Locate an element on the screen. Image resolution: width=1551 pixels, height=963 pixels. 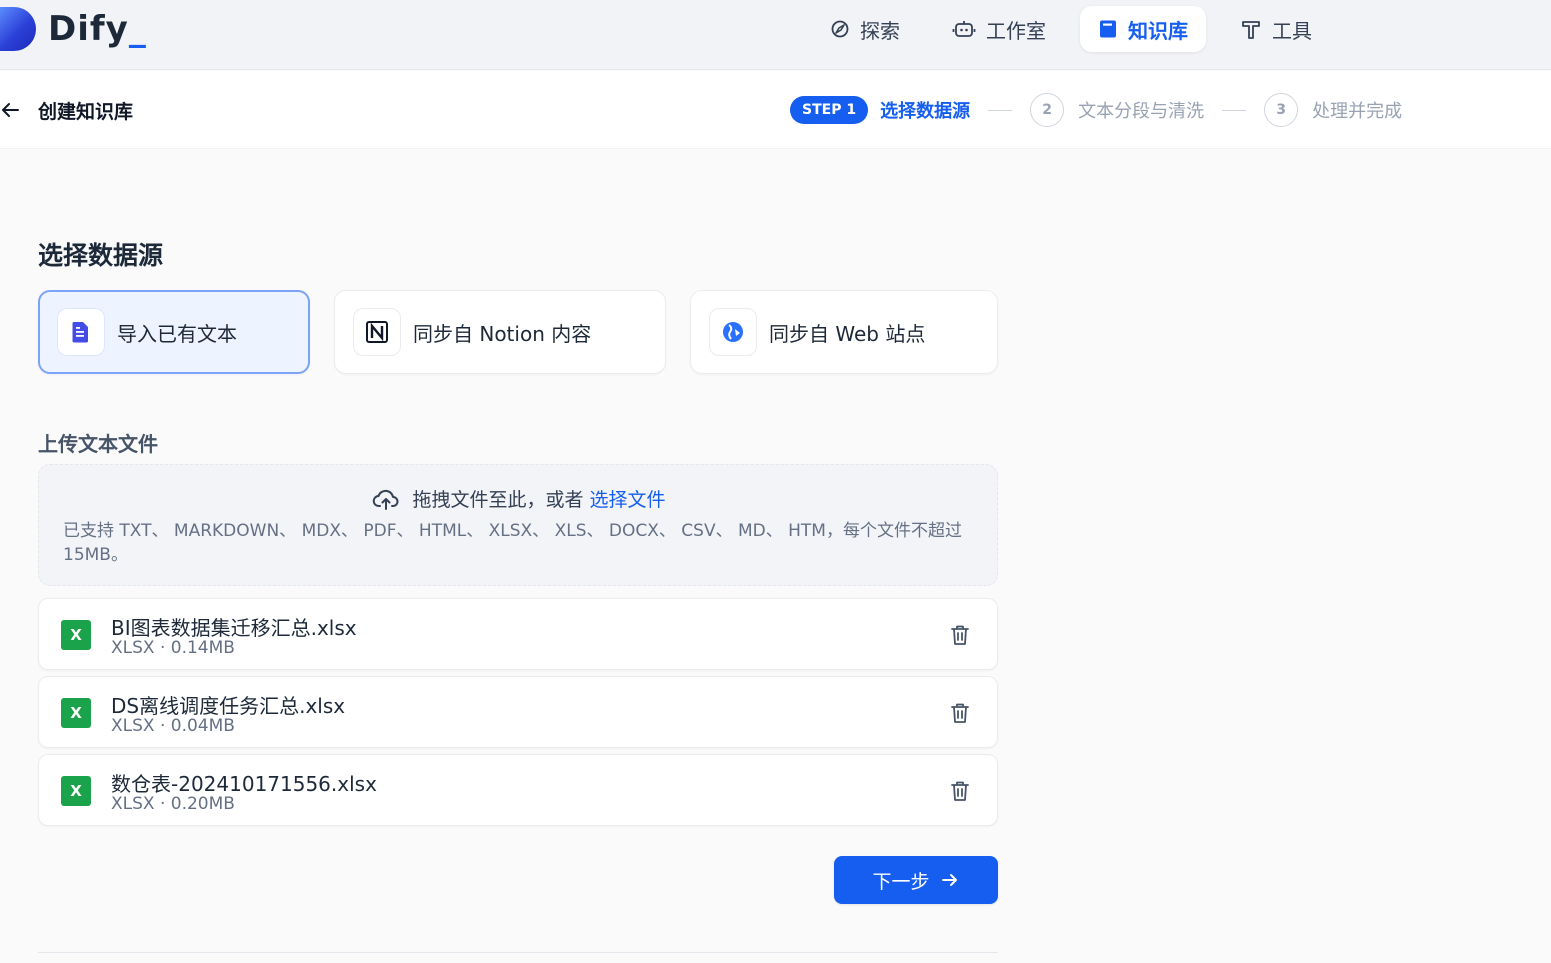
file-name: 数仓表-202410171556.xlsx is located at coordinates (244, 784).